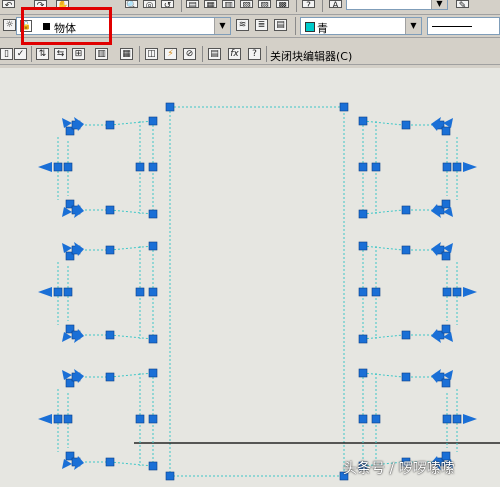 This screenshot has width=500, height=487. Describe the element at coordinates (6, 54) in the screenshot. I see `edit-block-icon: ▯` at that location.